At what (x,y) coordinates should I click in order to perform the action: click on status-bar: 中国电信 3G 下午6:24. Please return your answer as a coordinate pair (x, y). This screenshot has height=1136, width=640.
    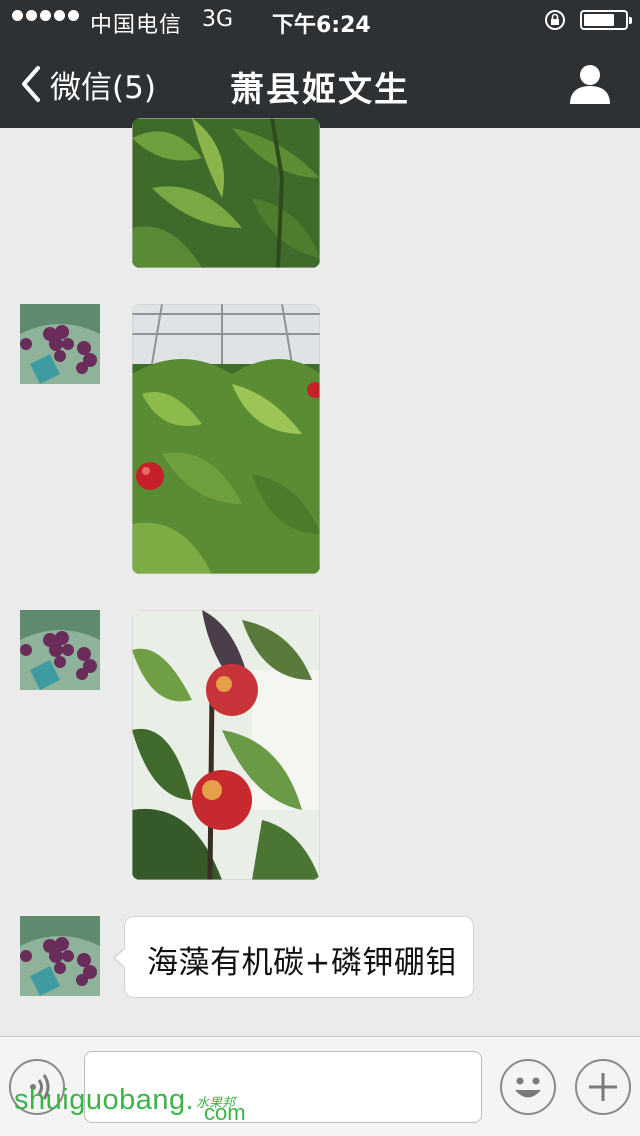
    Looking at the image, I should click on (320, 20).